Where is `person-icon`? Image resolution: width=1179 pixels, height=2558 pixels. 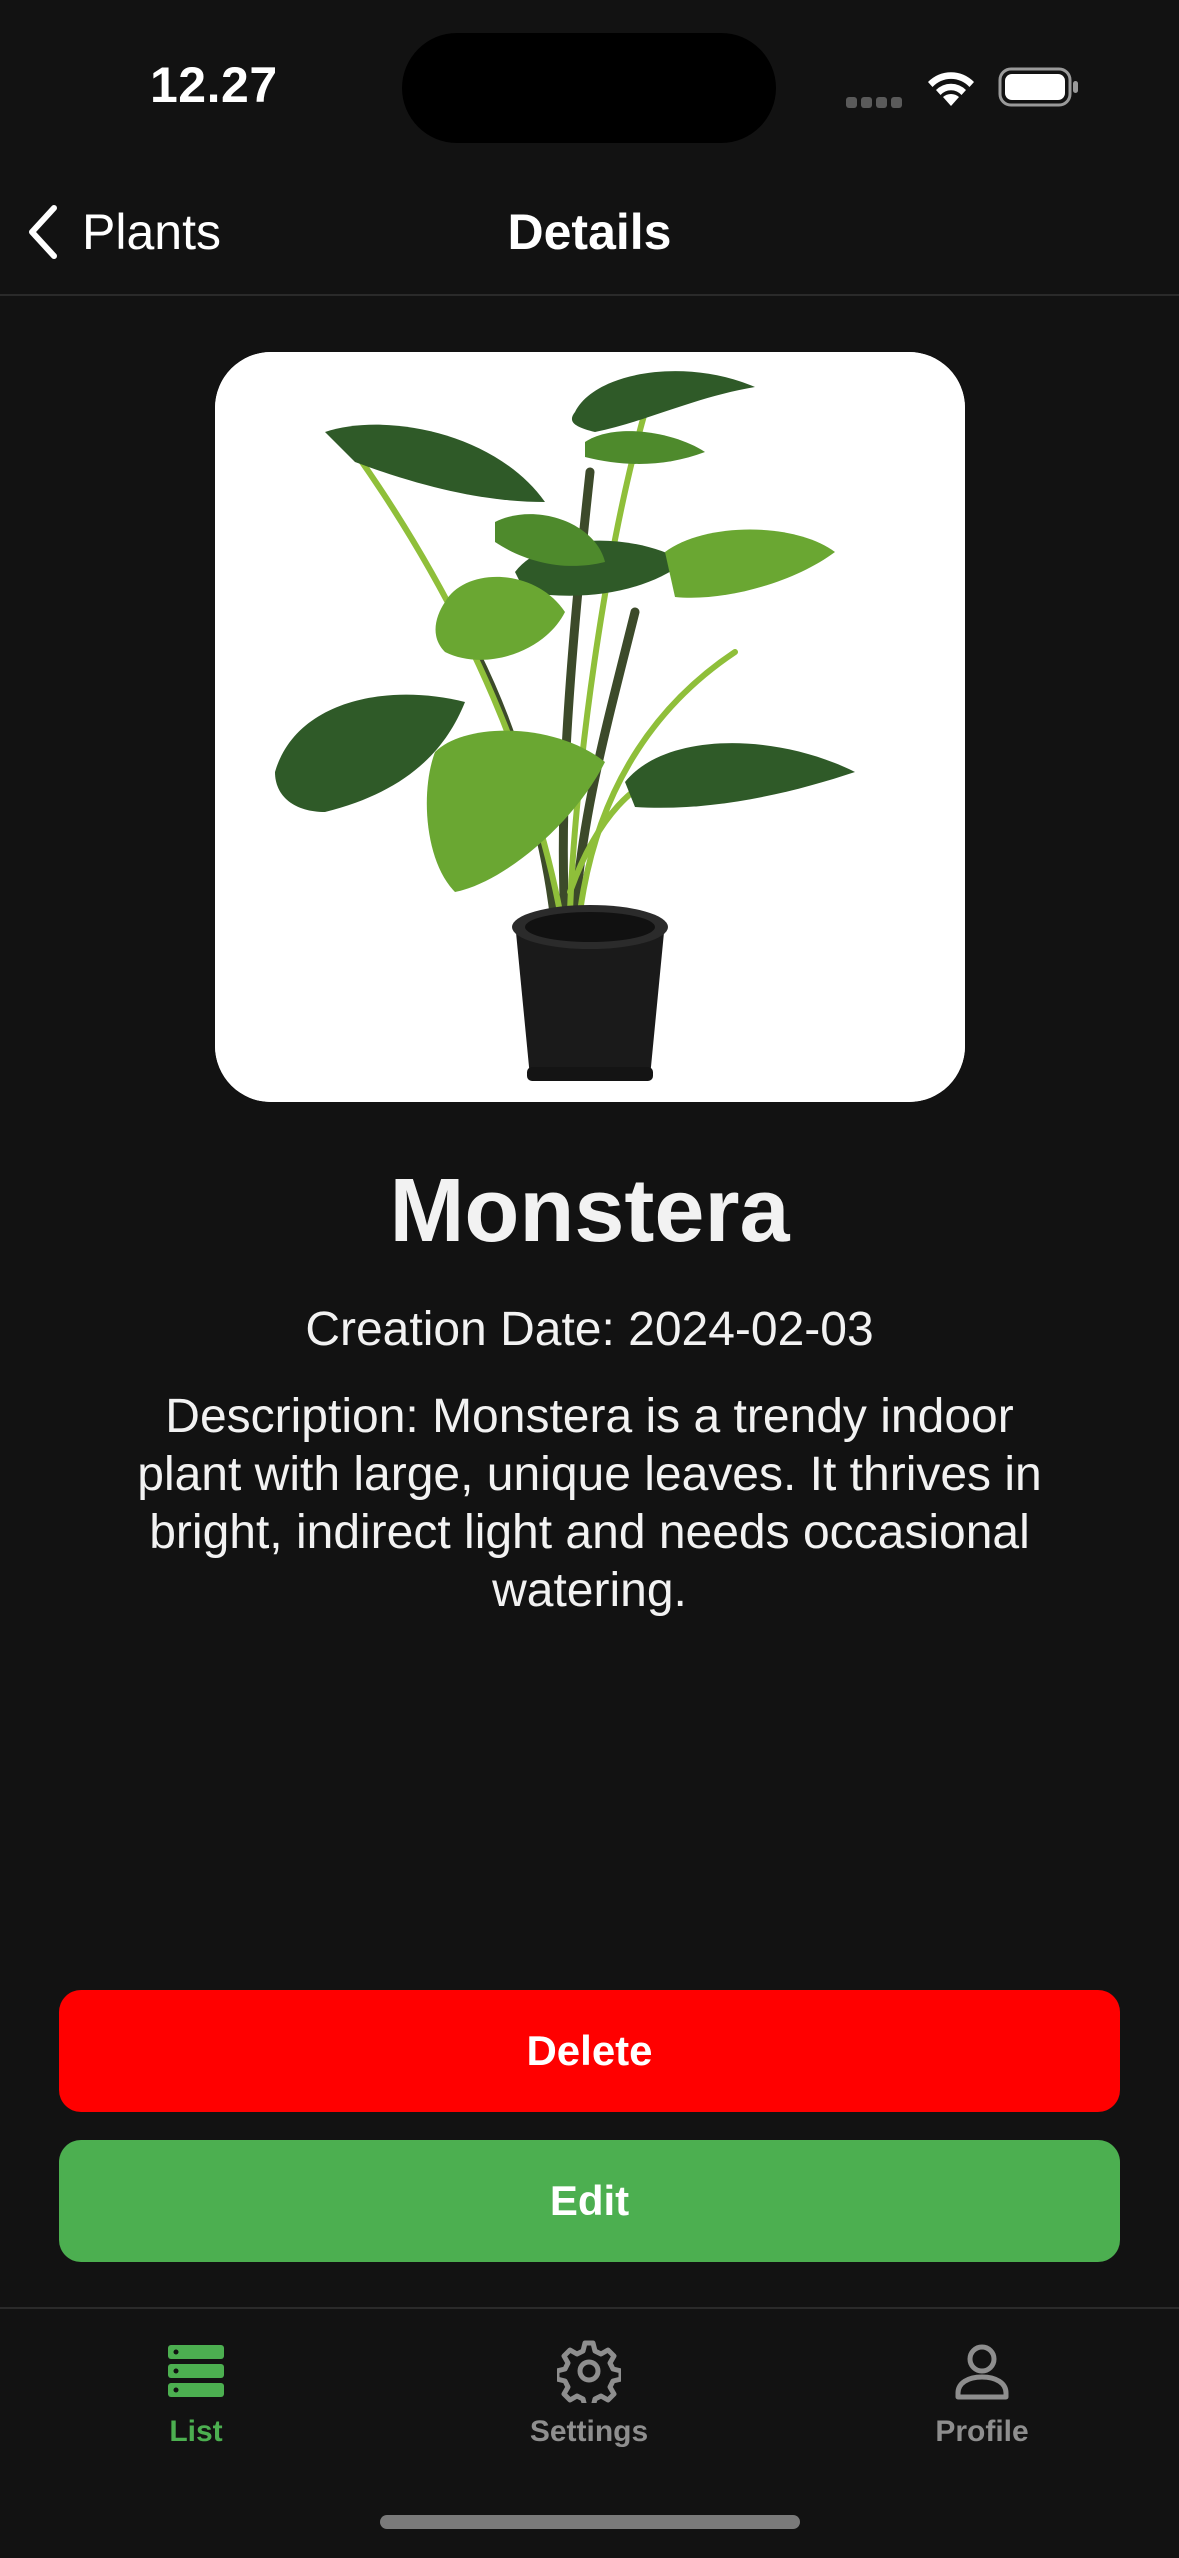
person-icon is located at coordinates (982, 2372).